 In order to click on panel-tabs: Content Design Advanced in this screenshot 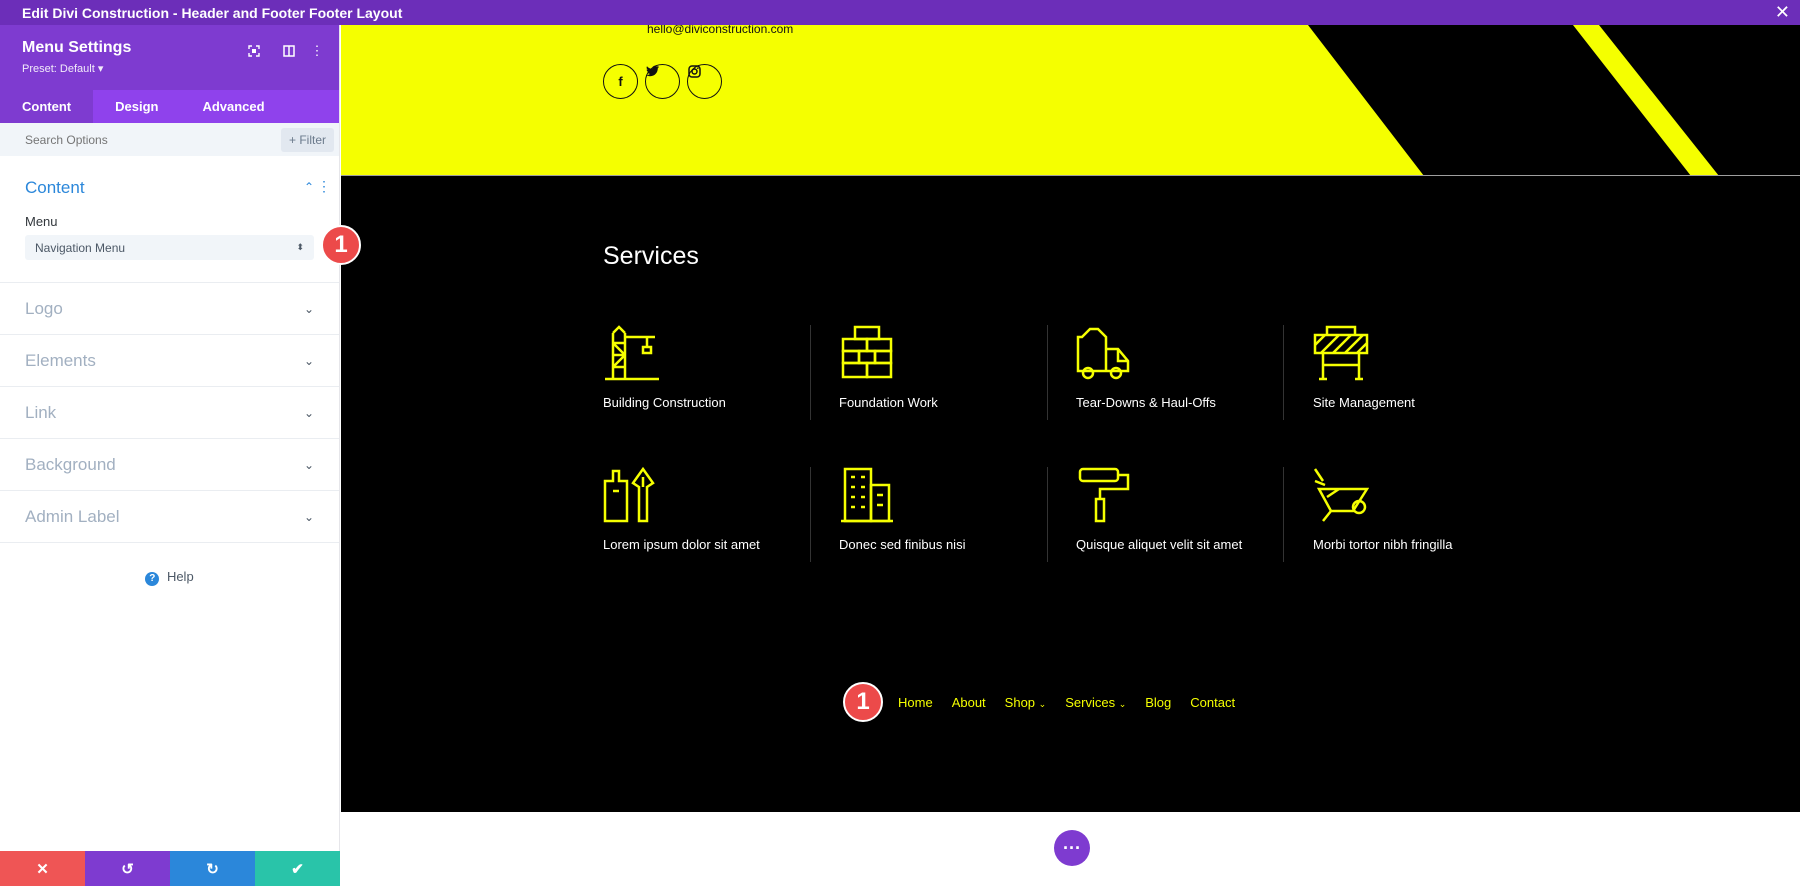, I will do `click(169, 106)`.